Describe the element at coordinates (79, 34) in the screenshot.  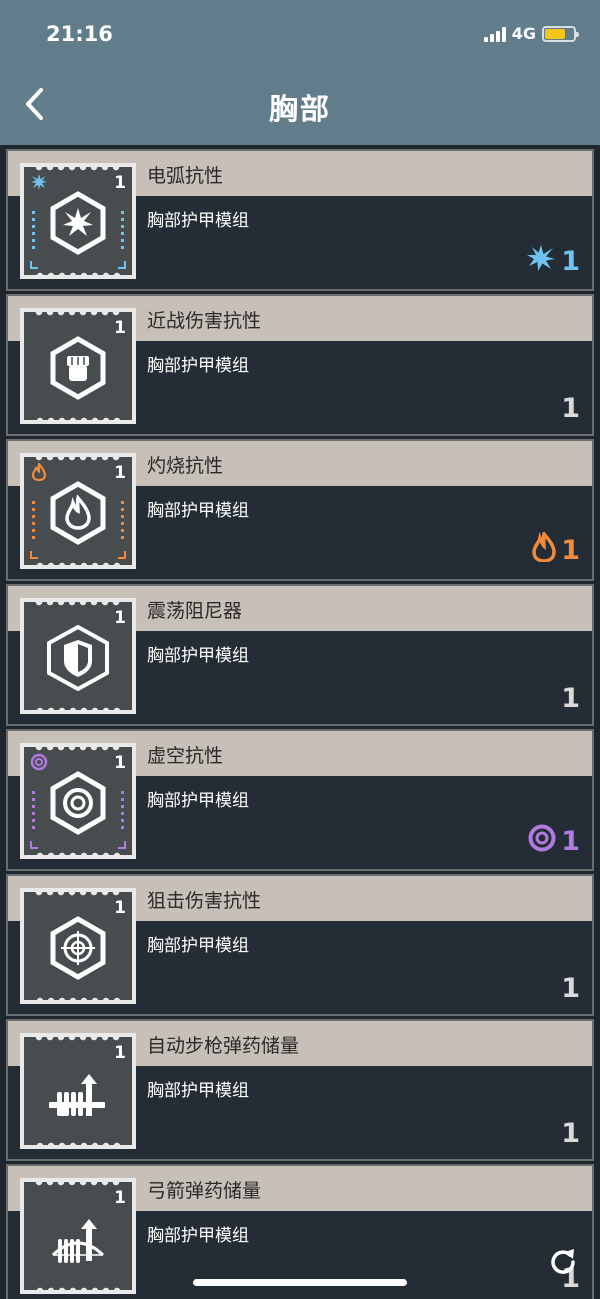
I see `status-time: 21:16` at that location.